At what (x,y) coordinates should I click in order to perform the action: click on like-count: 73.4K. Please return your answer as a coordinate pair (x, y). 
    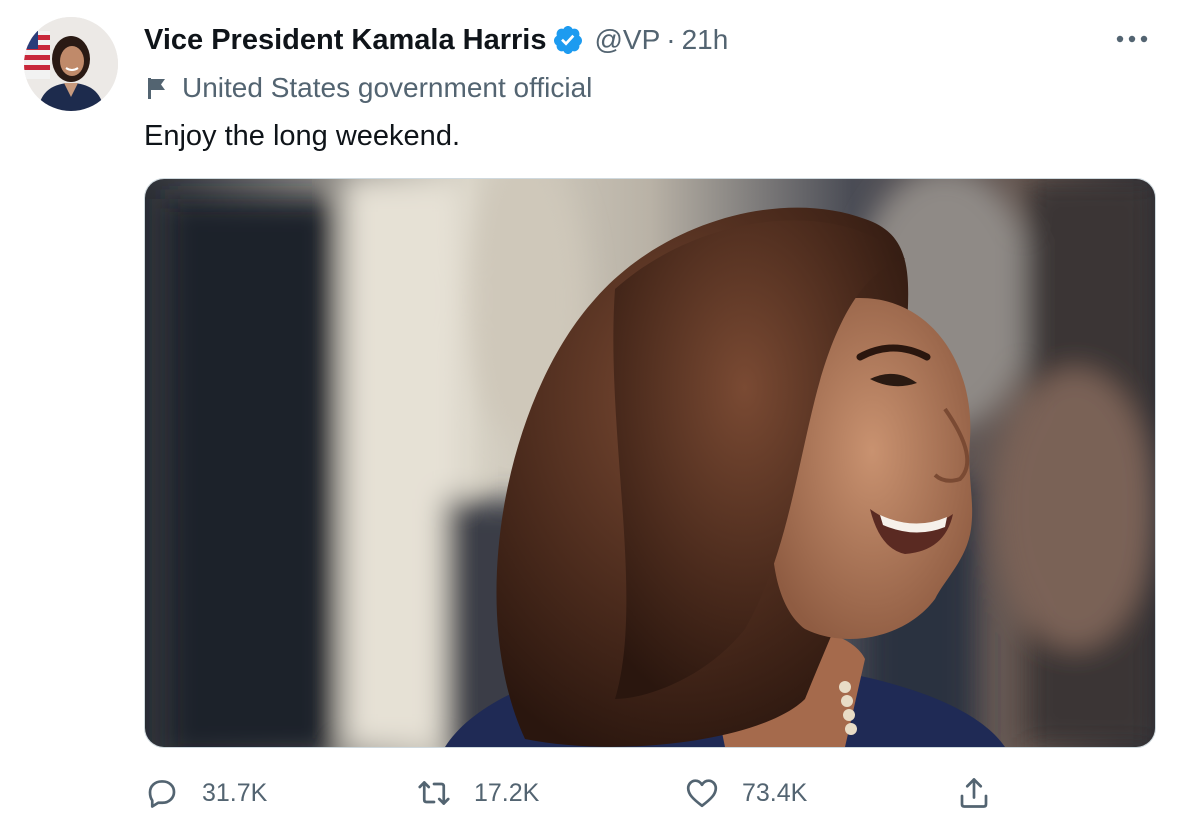
    Looking at the image, I should click on (775, 792).